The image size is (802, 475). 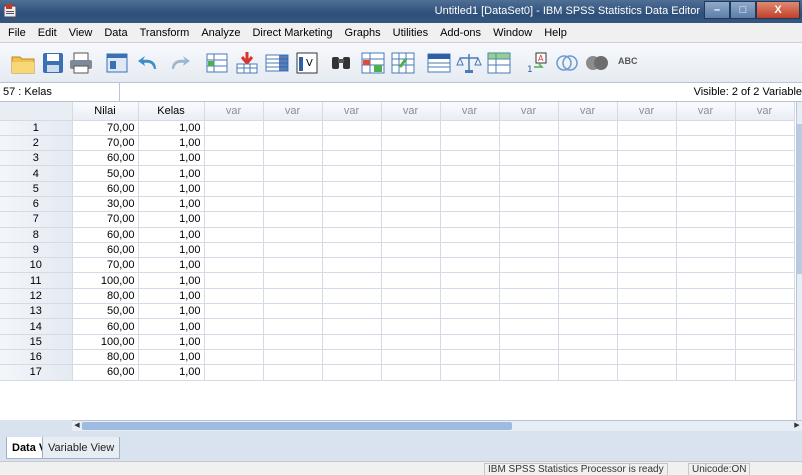 What do you see at coordinates (10, 10) in the screenshot?
I see `spss-app-icon` at bounding box center [10, 10].